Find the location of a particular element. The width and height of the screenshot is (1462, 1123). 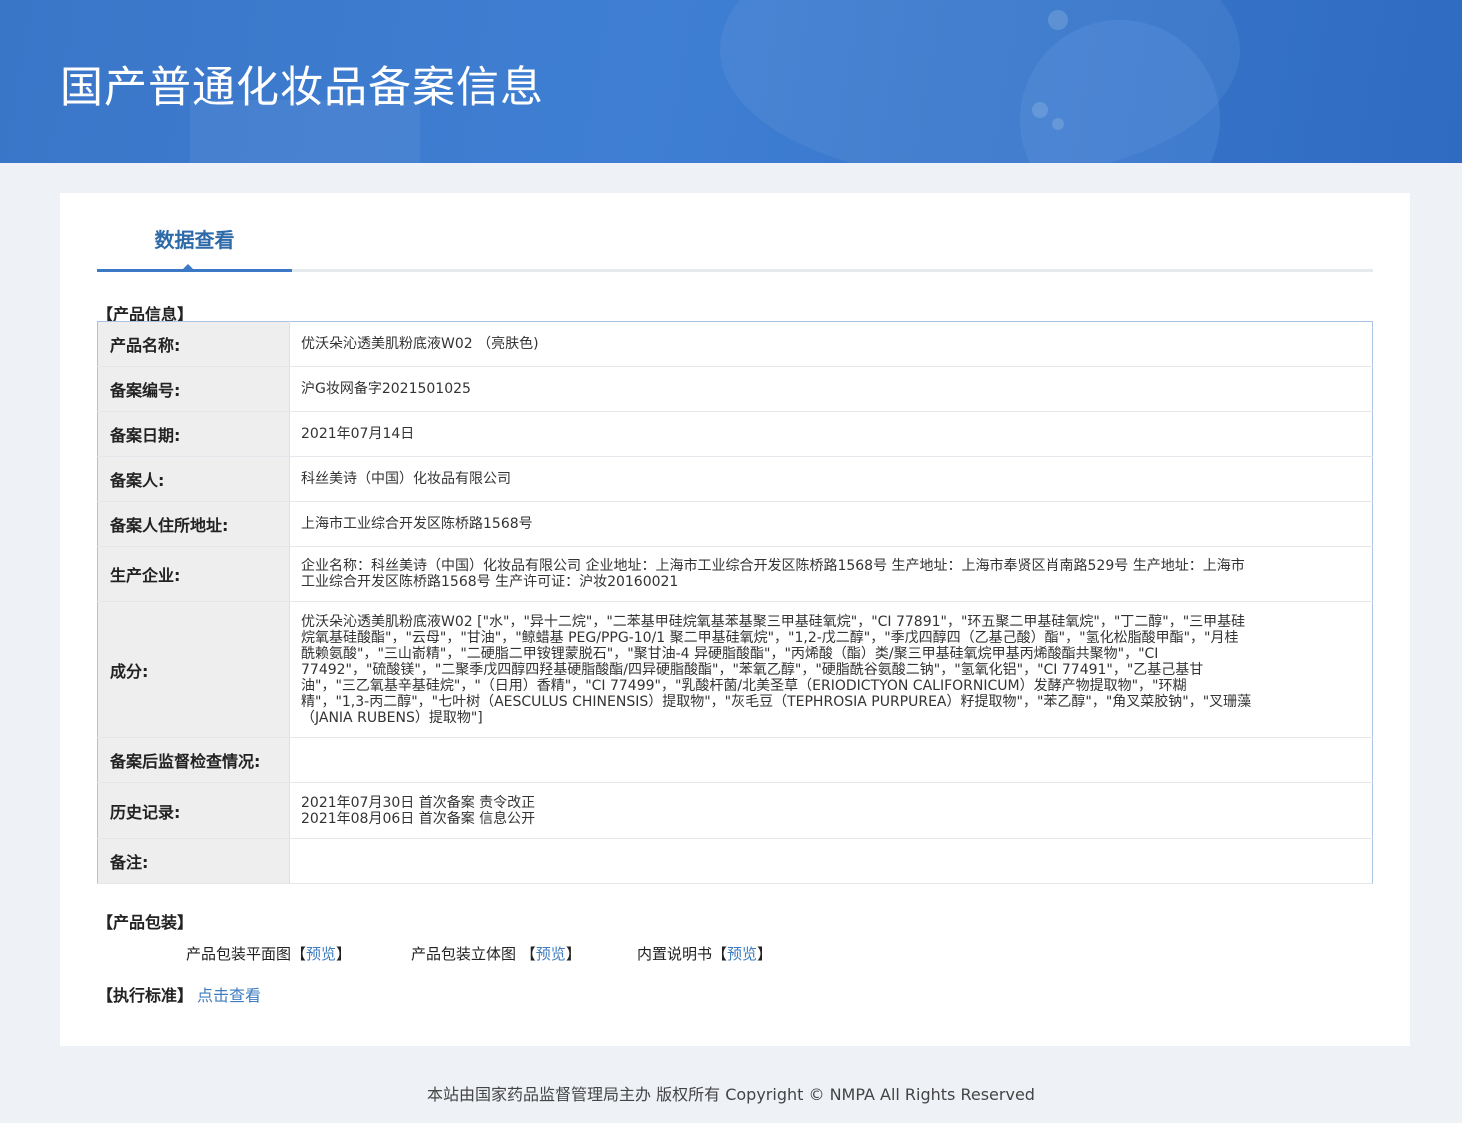

field-label: 备案后监督检查情况: is located at coordinates (193, 760).